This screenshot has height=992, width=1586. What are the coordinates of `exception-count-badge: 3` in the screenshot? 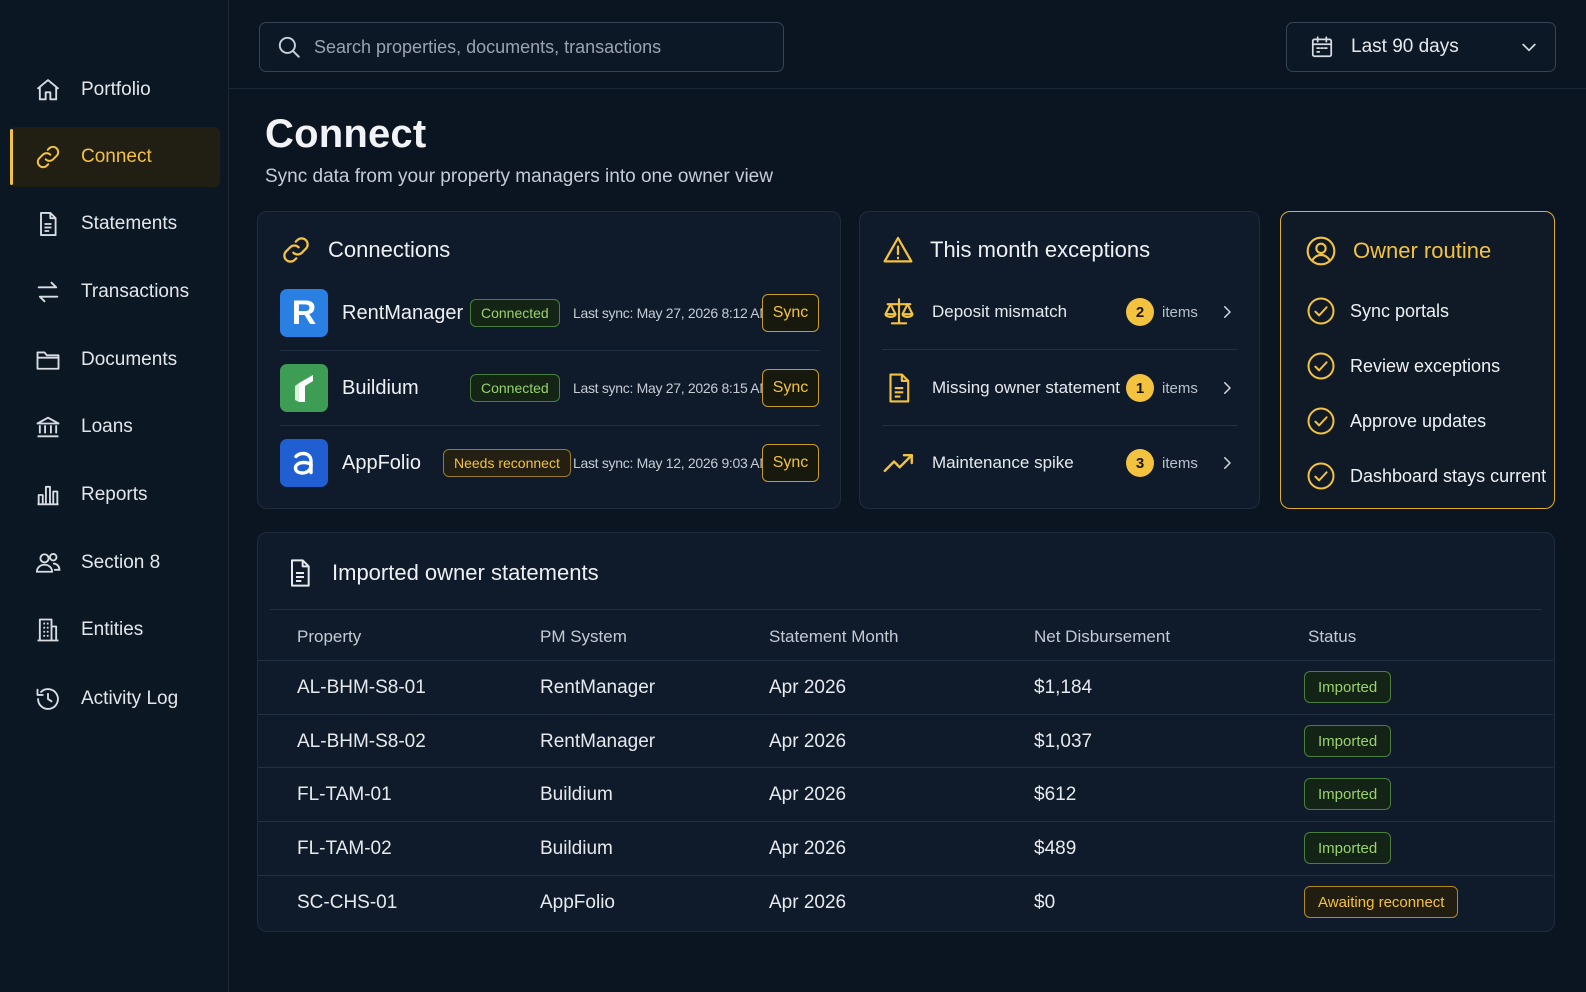 It's located at (1140, 463).